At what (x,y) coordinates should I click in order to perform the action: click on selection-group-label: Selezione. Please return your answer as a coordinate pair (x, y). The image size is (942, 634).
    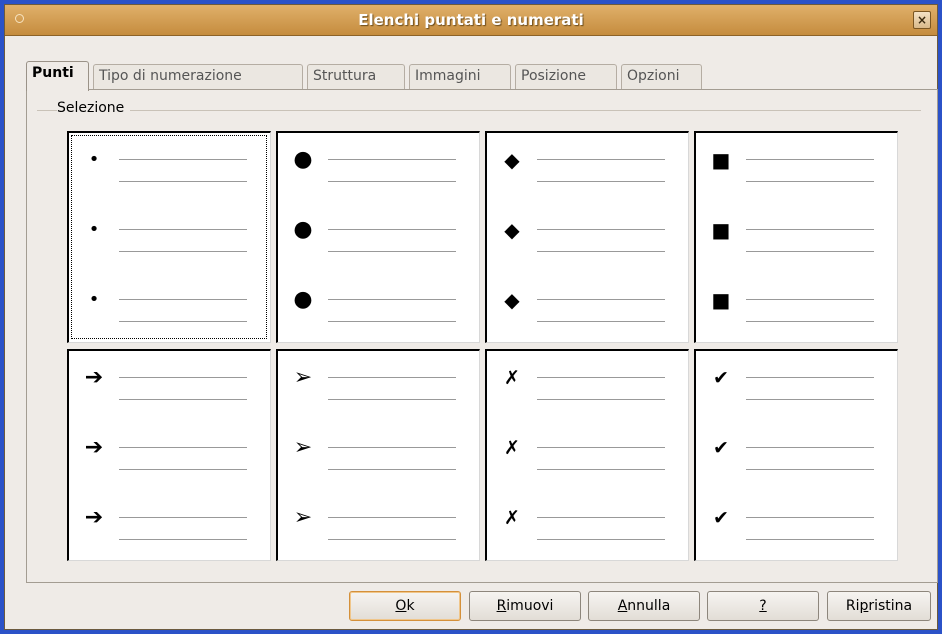
    Looking at the image, I should click on (94, 108).